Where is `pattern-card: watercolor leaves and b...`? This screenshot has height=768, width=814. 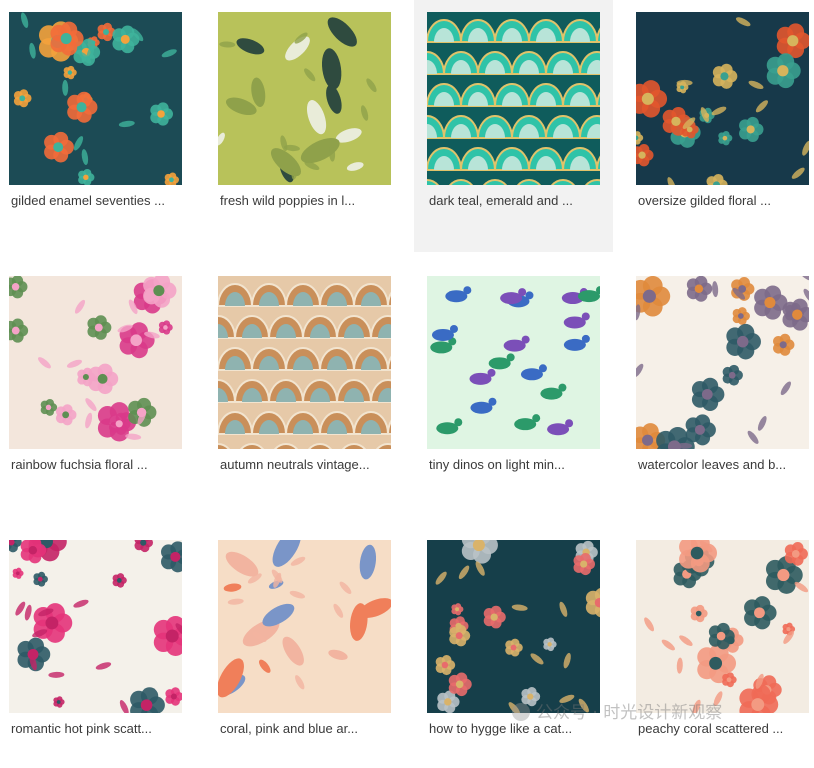 pattern-card: watercolor leaves and b... is located at coordinates (720, 384).